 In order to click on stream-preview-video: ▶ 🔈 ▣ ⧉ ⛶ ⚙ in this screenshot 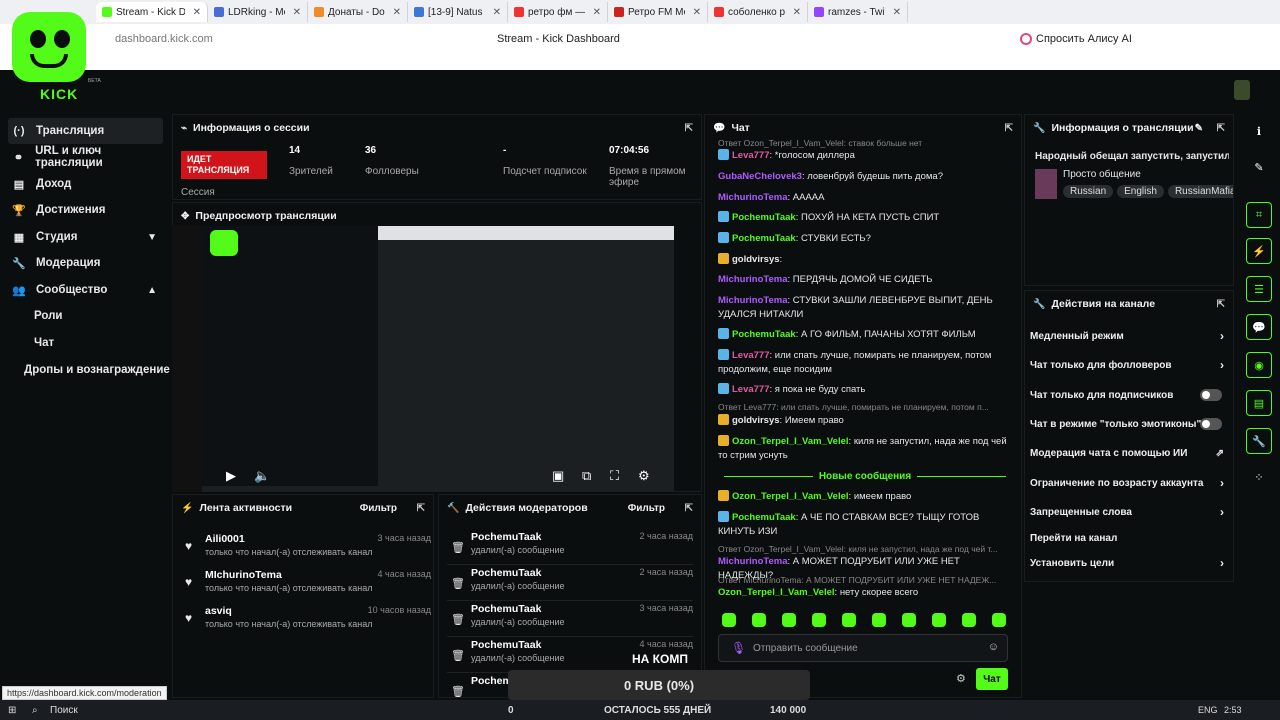, I will do `click(423, 359)`.